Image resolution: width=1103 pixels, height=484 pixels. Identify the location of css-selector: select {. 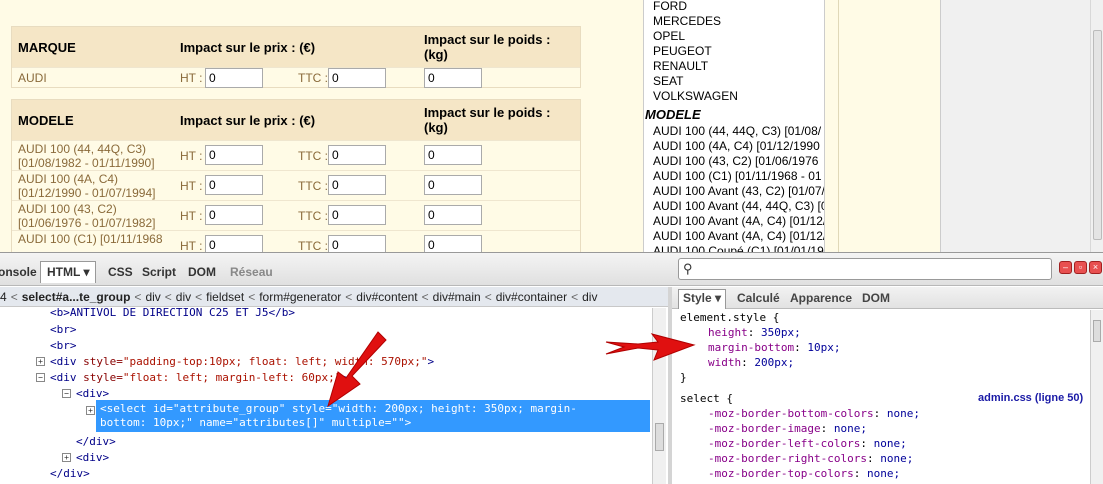
(706, 398).